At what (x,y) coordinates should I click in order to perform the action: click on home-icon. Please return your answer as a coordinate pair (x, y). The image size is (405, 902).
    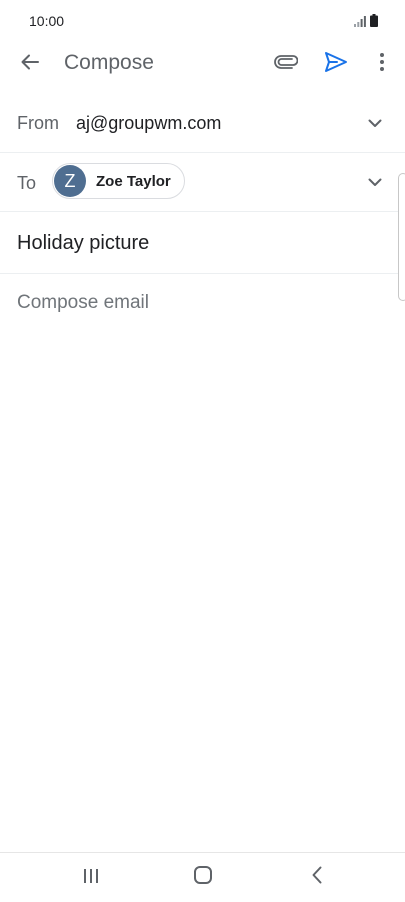
    Looking at the image, I should click on (203, 877).